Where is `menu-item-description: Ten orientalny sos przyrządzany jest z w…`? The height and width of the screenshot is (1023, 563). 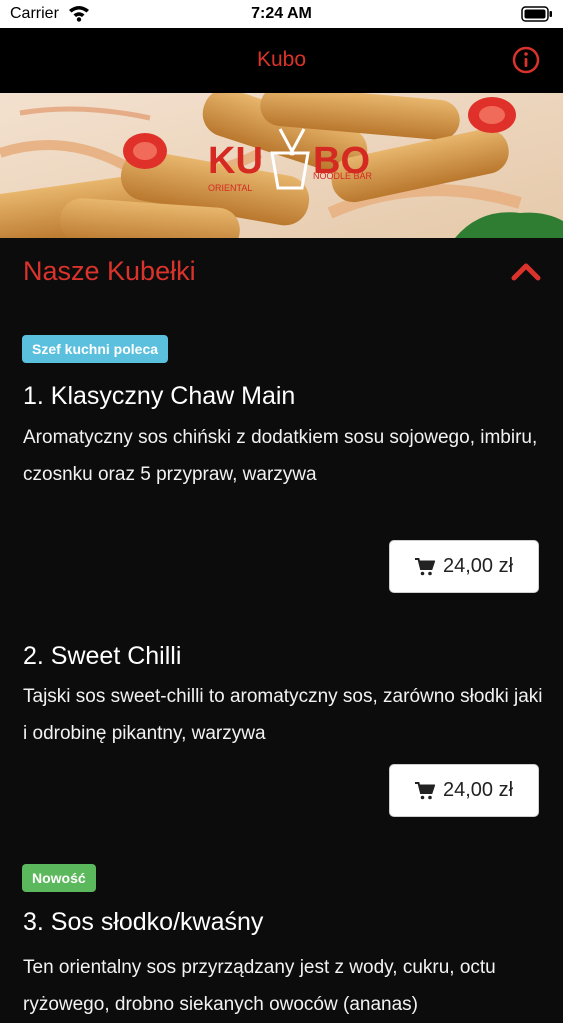 menu-item-description: Ten orientalny sos przyrządzany jest z w… is located at coordinates (259, 986).